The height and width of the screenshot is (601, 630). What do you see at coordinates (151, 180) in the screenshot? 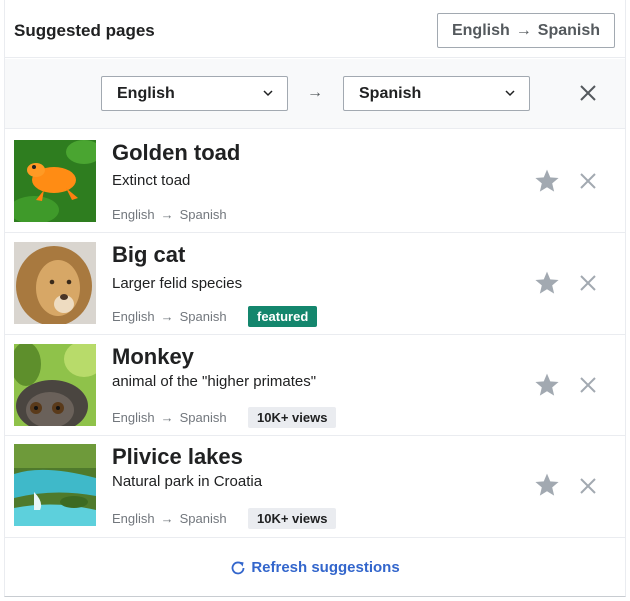
I see `suggestion-description: Extinct toad` at bounding box center [151, 180].